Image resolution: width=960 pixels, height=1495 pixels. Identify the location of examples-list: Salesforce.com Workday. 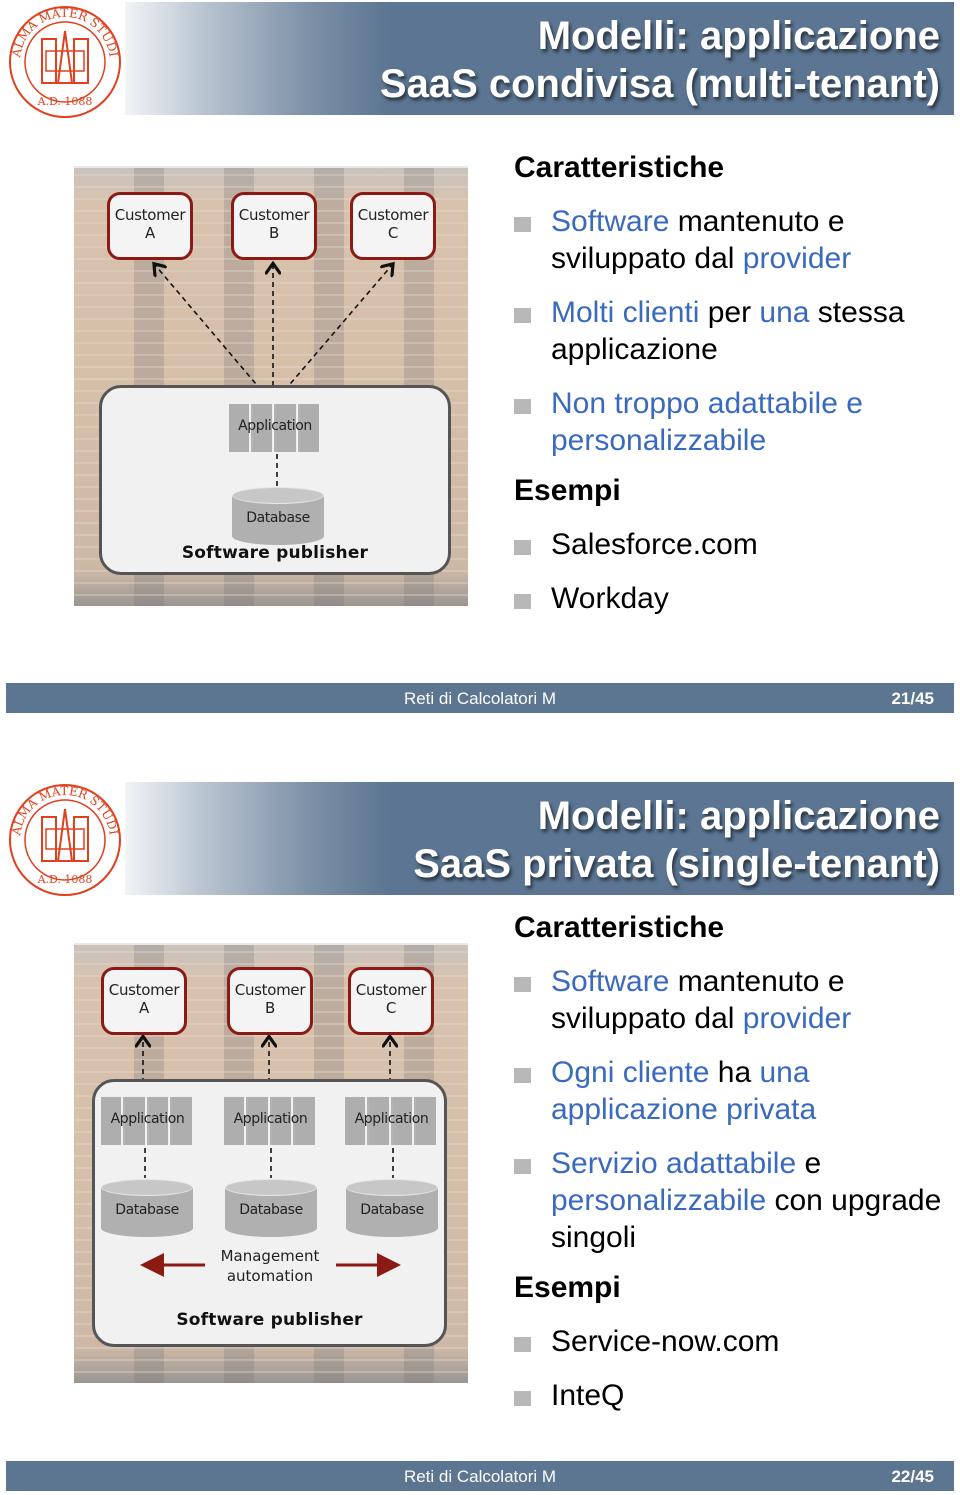
(734, 571).